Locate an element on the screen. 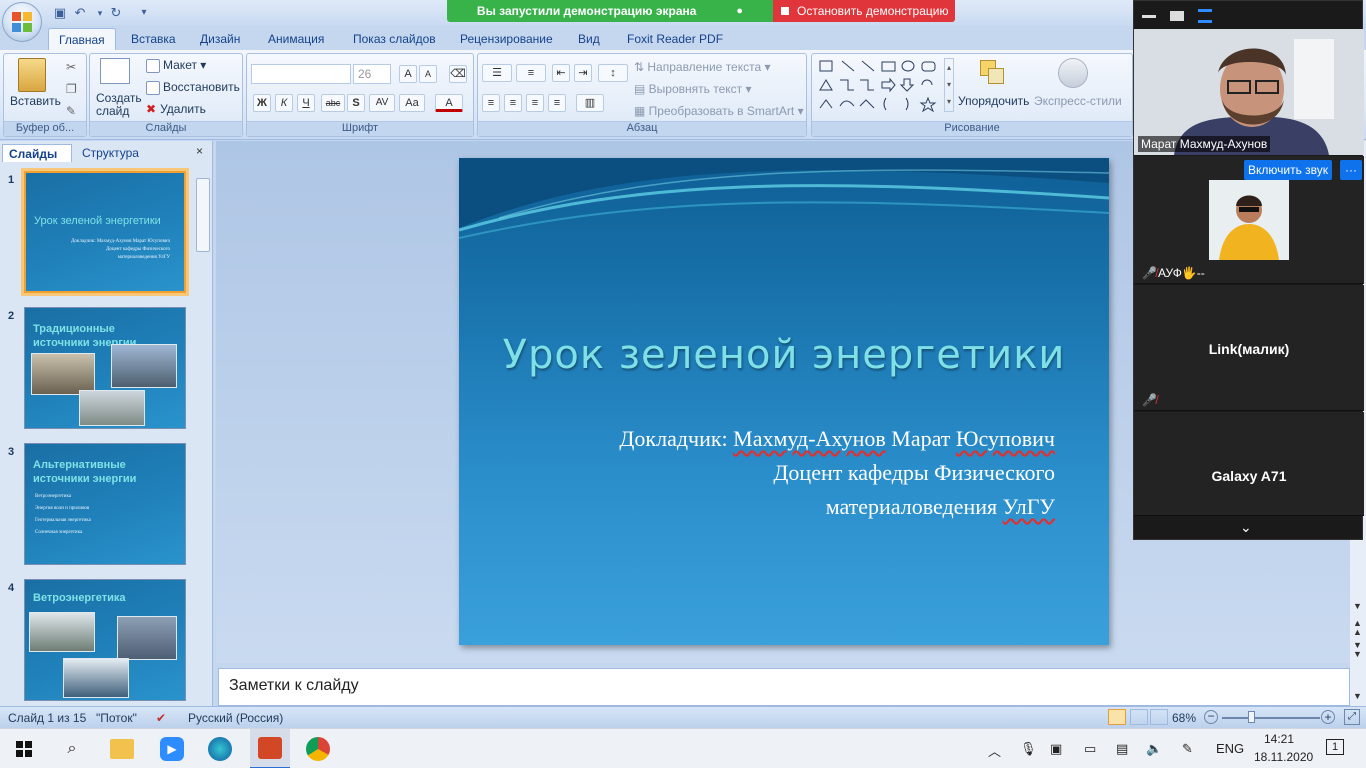 This screenshot has width=1366, height=768. font-family-box is located at coordinates (301, 74).